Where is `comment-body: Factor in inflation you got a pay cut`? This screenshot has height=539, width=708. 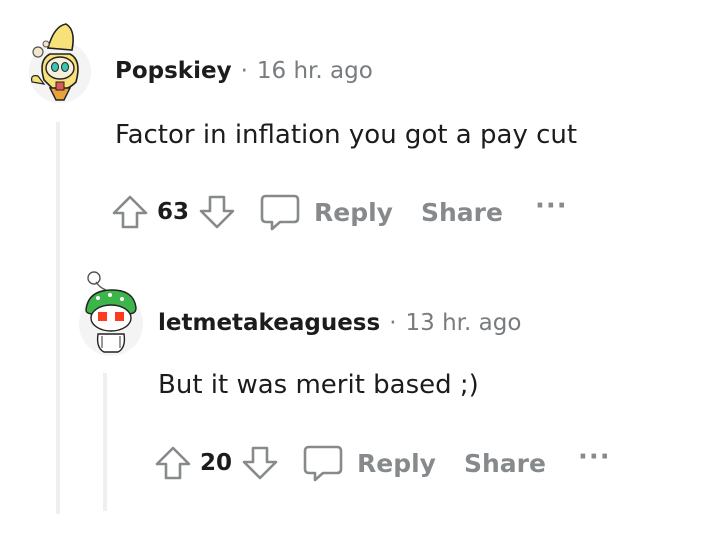 comment-body: Factor in inflation you got a pay cut is located at coordinates (346, 135).